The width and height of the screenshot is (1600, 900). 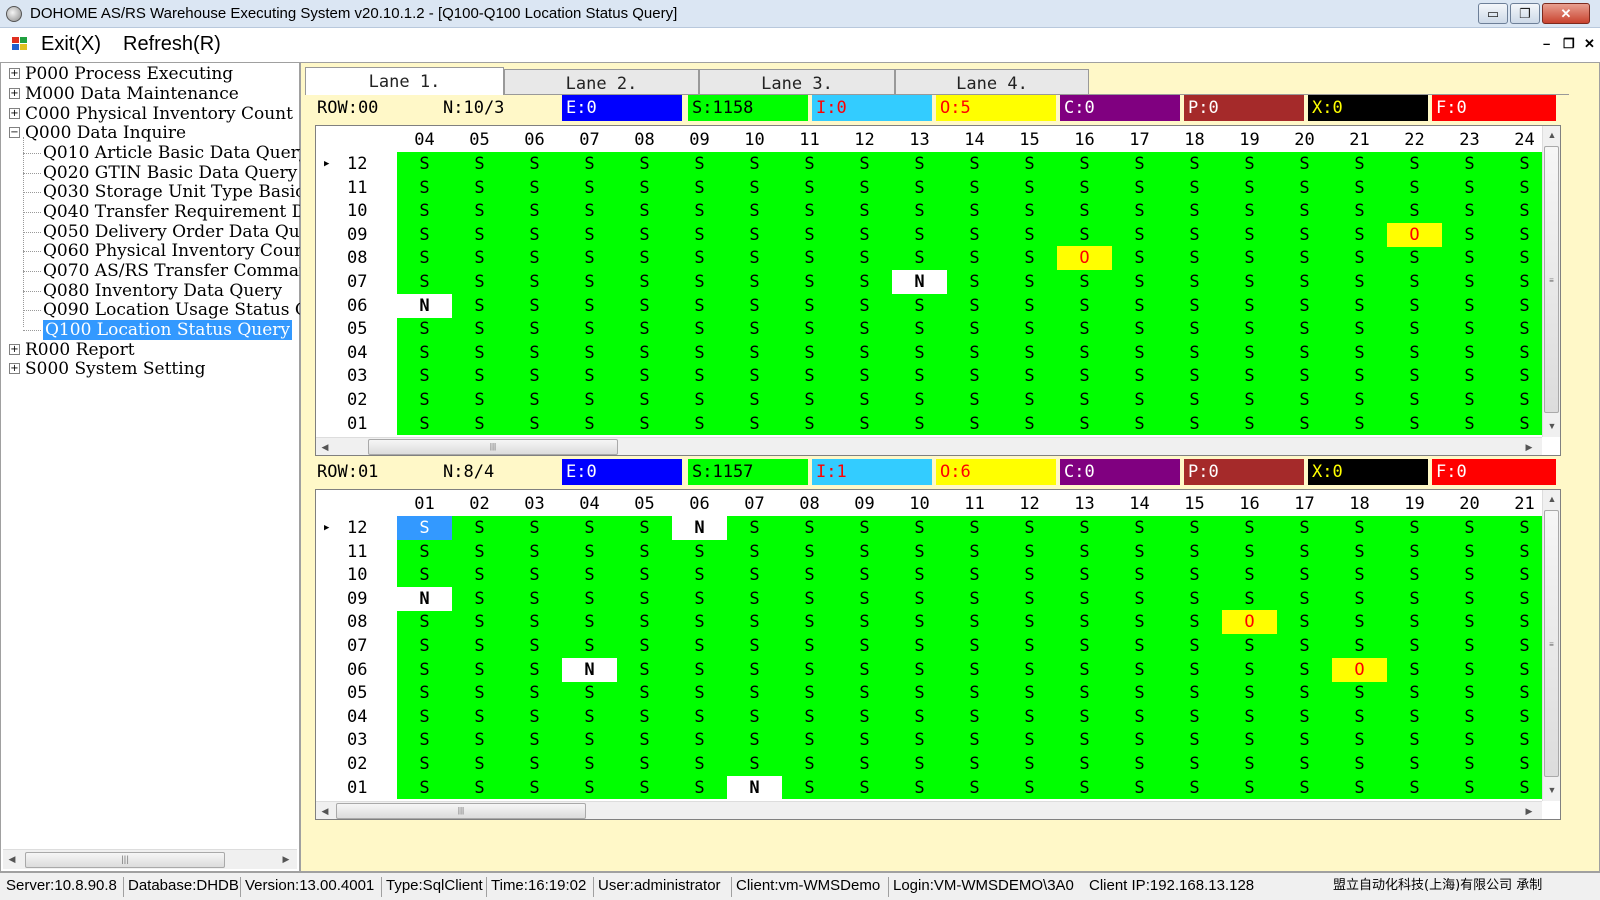 I want to click on collapse-icon: −, so click(x=14, y=132).